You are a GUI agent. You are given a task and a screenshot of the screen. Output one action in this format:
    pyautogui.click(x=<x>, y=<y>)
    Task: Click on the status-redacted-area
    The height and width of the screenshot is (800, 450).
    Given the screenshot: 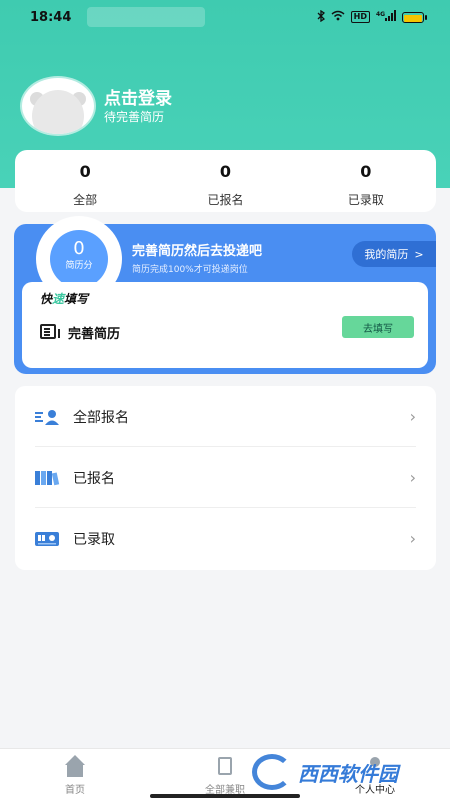 What is the action you would take?
    pyautogui.click(x=146, y=17)
    